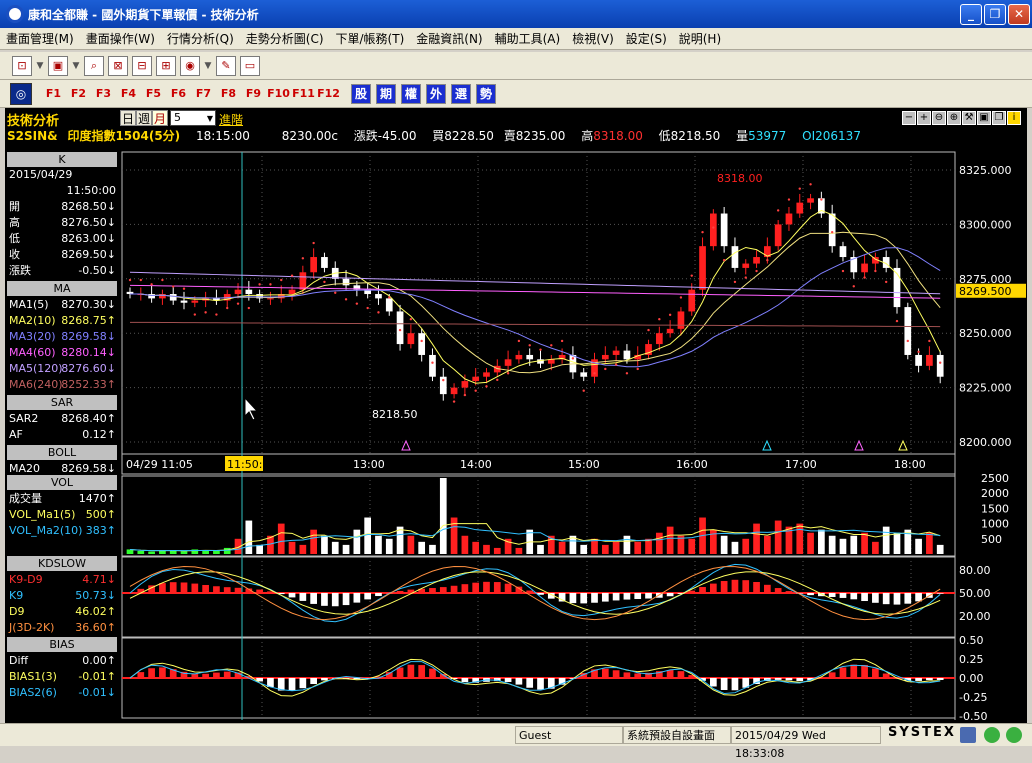 The height and width of the screenshot is (763, 1032). Describe the element at coordinates (63, 531) in the screenshot. I see `vol-row-2: VOL_Ma2(10)383↑` at that location.